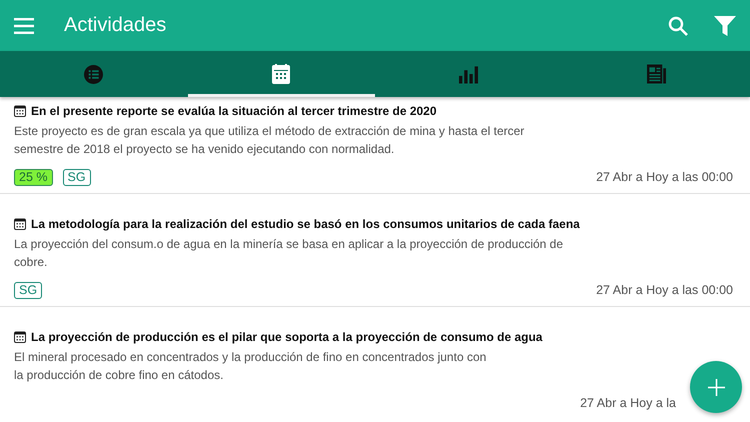  I want to click on activity-description: semestre de 2018 el proyecto se ha venido ejecutando con normalidad., so click(204, 149).